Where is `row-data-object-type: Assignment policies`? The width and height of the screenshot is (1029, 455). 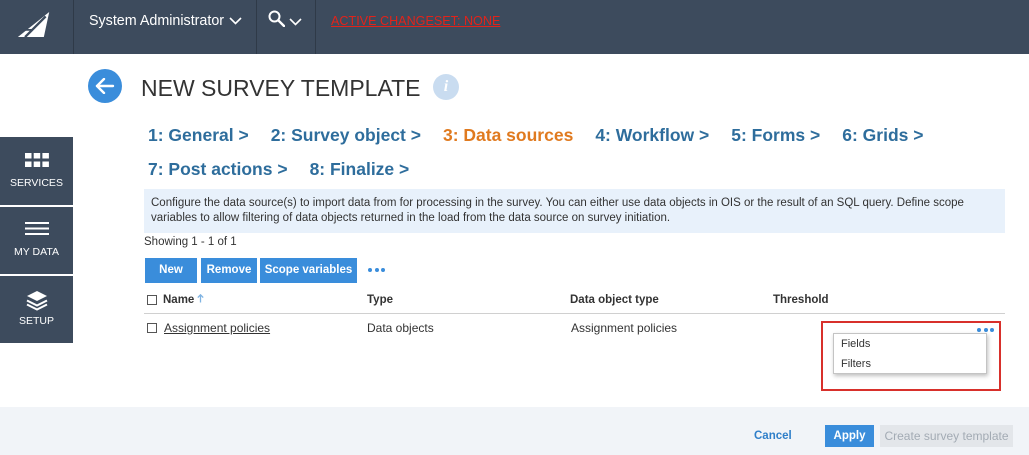 row-data-object-type: Assignment policies is located at coordinates (624, 328).